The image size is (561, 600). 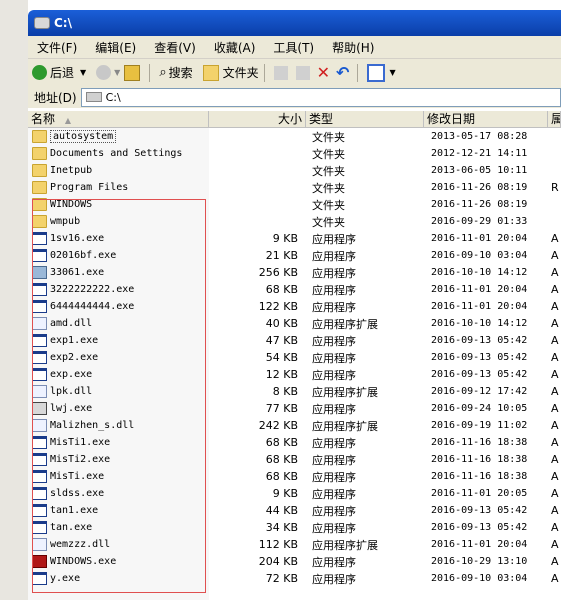 What do you see at coordinates (285, 493) in the screenshot?
I see `file-size: 9 KB` at bounding box center [285, 493].